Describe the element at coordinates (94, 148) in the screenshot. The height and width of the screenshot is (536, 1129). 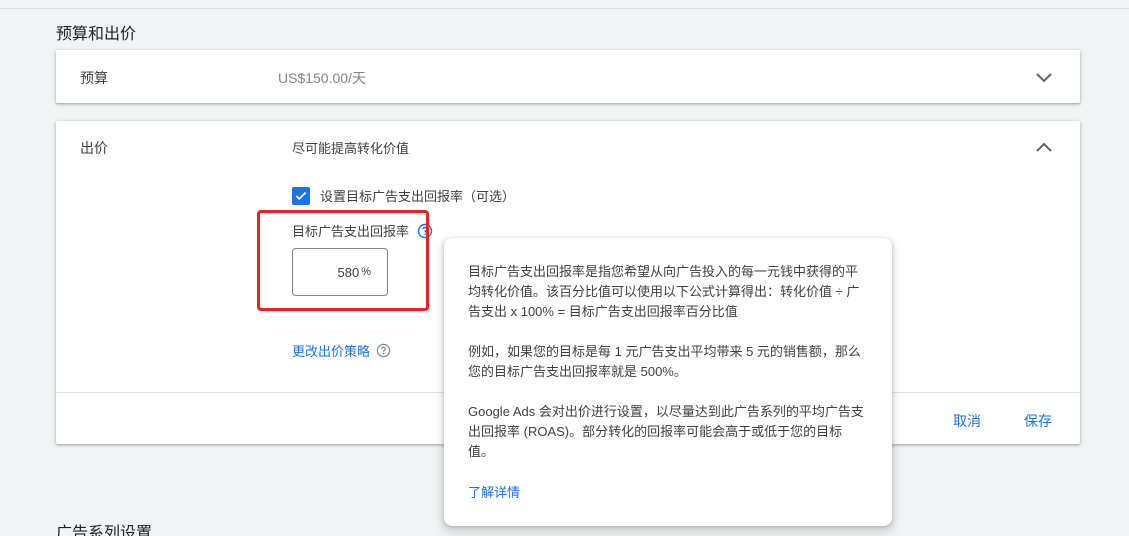
I see `bidding-label: 出价` at that location.